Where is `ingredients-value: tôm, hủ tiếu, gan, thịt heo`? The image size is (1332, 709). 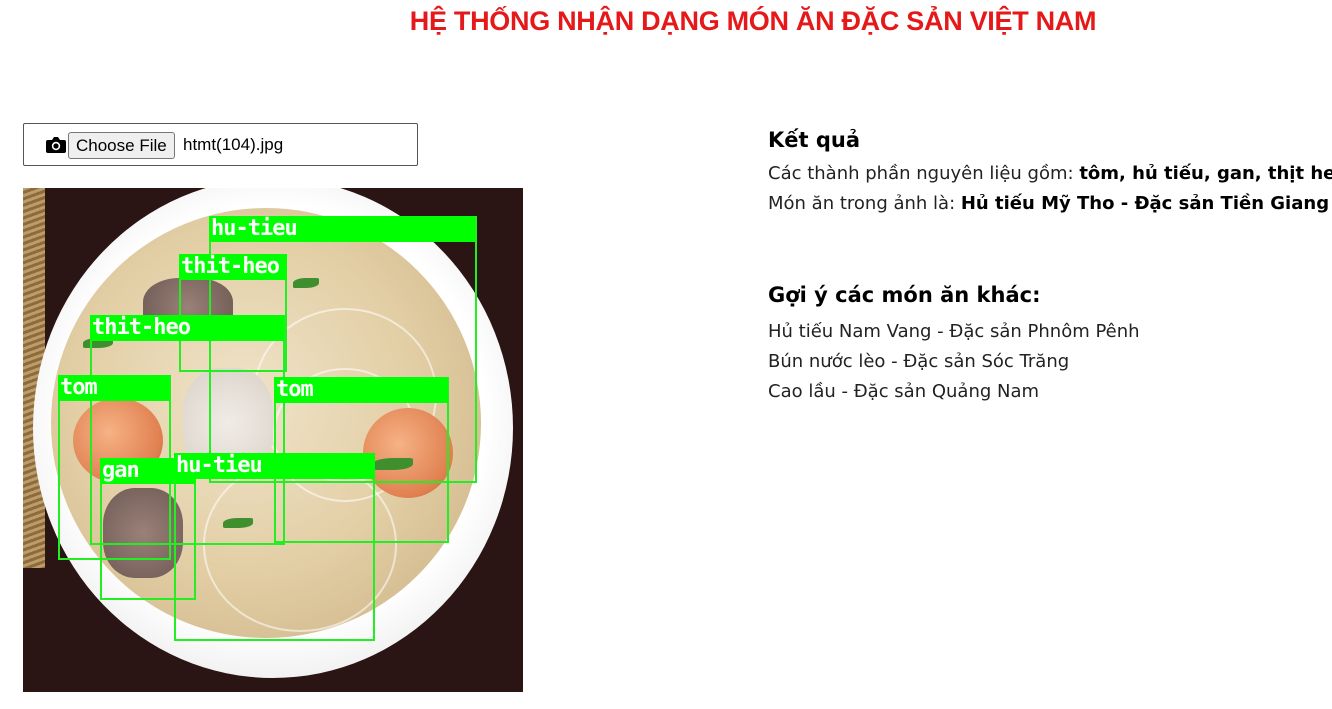 ingredients-value: tôm, hủ tiếu, gan, thịt heo is located at coordinates (1205, 173).